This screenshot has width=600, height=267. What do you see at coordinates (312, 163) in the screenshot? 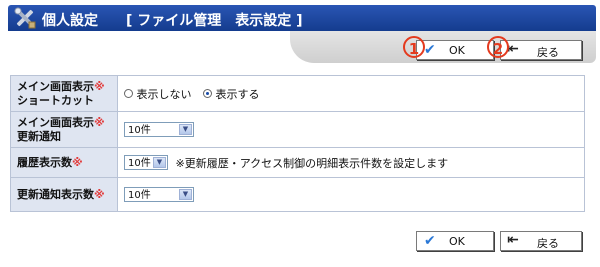
I see `history-note: ※更新履歴・アクセス制御の明細表示件数を設定します` at bounding box center [312, 163].